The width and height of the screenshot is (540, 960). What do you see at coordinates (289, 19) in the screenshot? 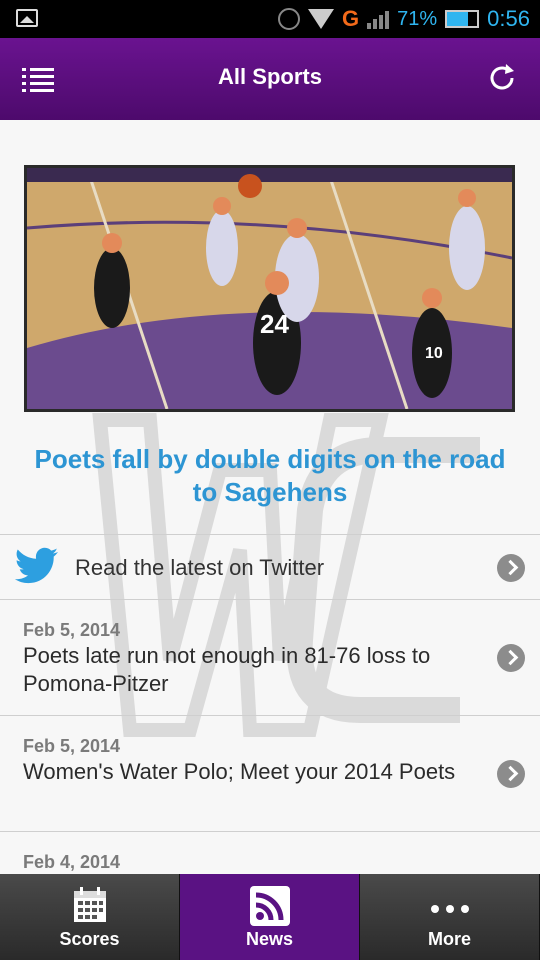
I see `alarm-icon` at bounding box center [289, 19].